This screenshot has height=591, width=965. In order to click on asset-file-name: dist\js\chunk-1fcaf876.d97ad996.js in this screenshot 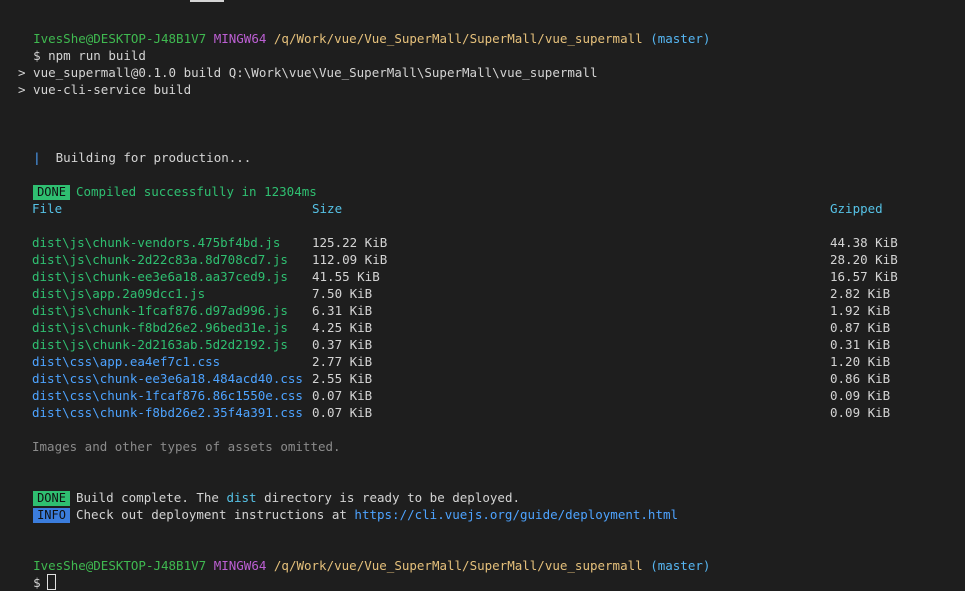, I will do `click(160, 310)`.